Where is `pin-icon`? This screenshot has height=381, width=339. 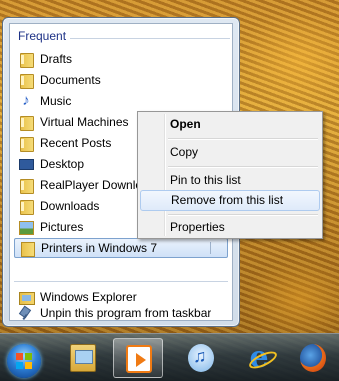
pin-icon is located at coordinates (217, 248).